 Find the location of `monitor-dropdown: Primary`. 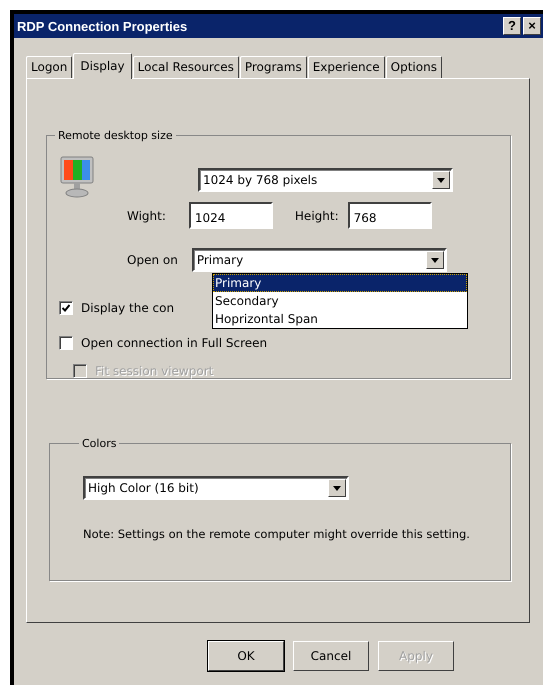

monitor-dropdown: Primary is located at coordinates (319, 260).